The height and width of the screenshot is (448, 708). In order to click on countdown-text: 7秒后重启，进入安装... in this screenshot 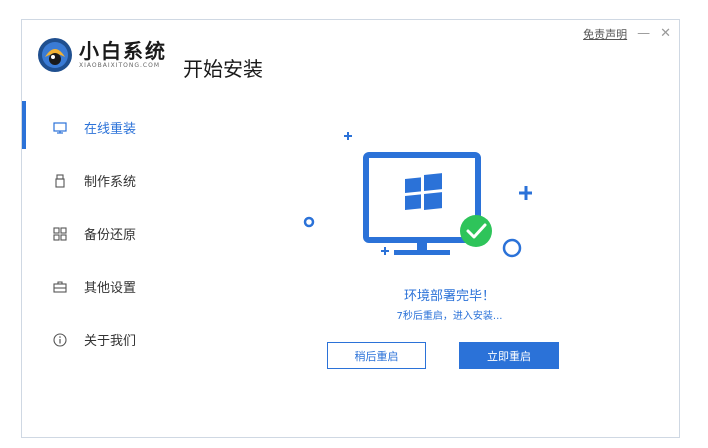, I will do `click(449, 316)`.